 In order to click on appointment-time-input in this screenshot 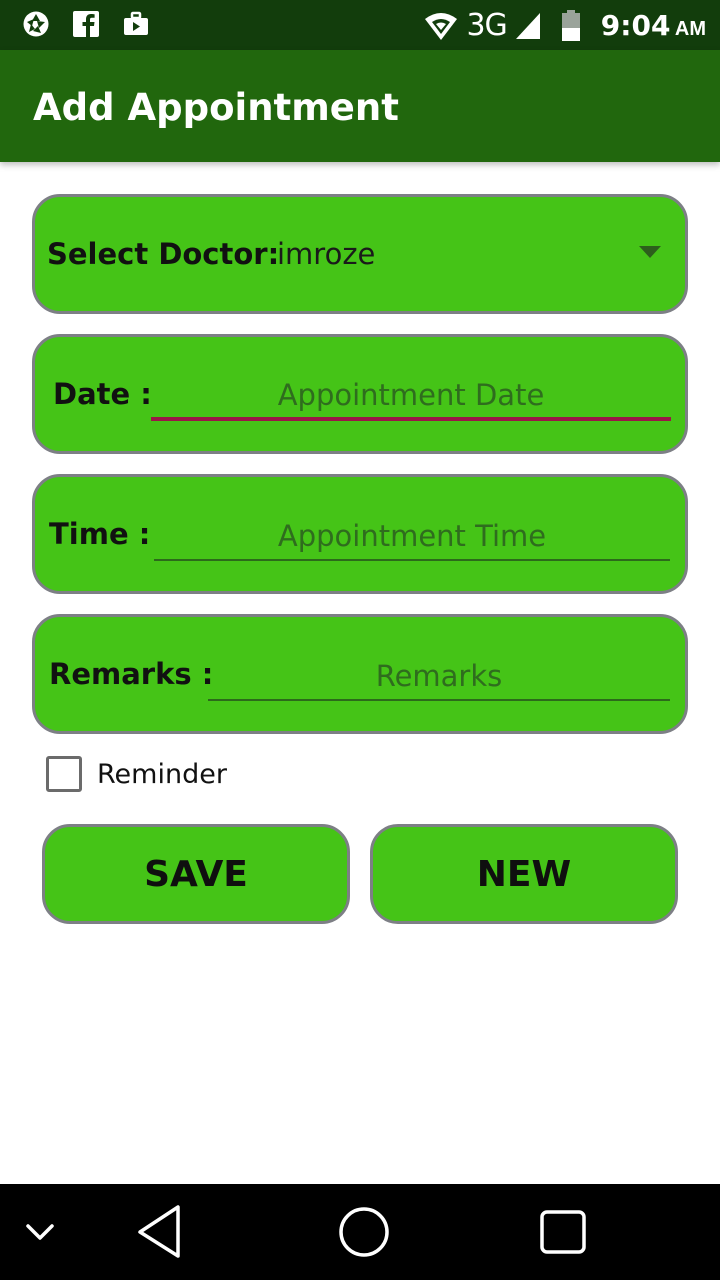, I will do `click(412, 537)`.